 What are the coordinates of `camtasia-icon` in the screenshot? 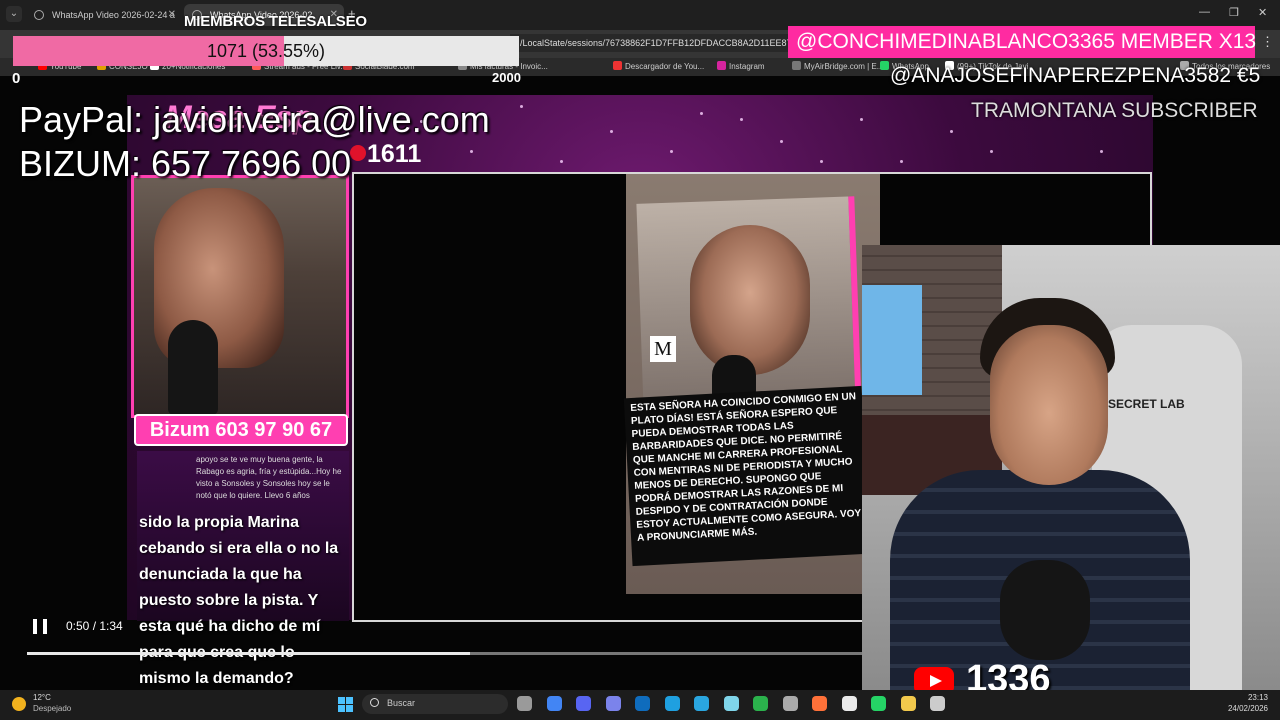 It's located at (760, 703).